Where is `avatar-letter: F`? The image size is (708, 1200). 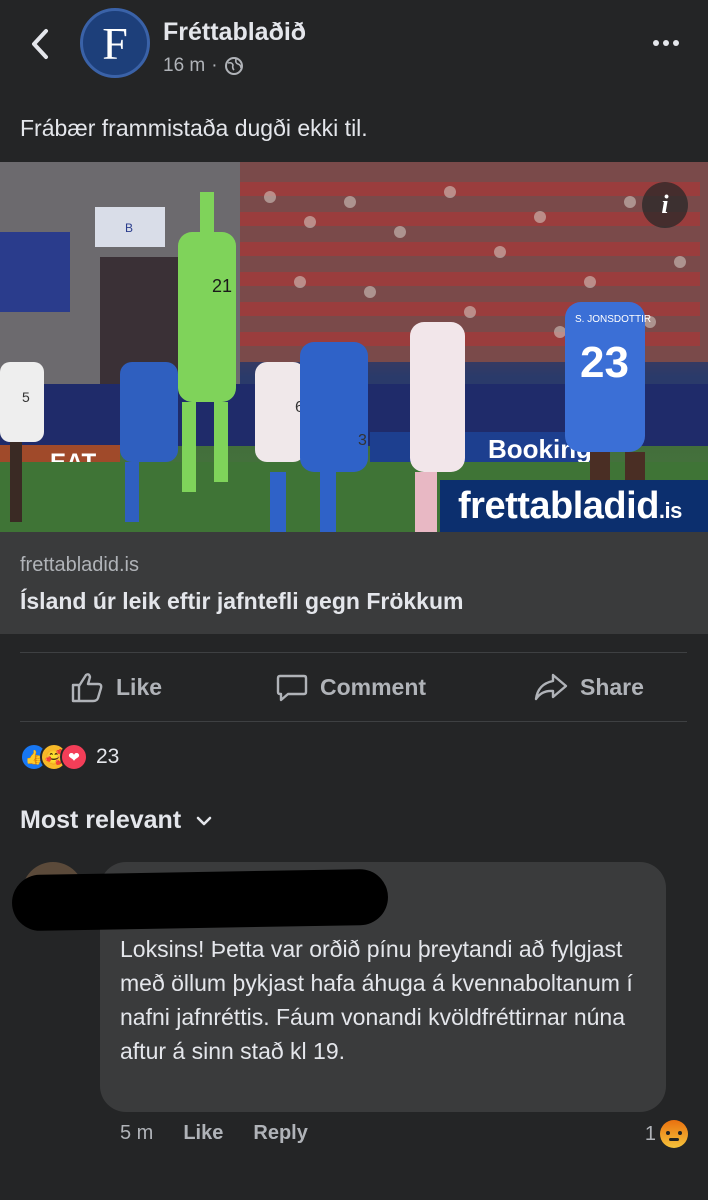
avatar-letter: F is located at coordinates (115, 43).